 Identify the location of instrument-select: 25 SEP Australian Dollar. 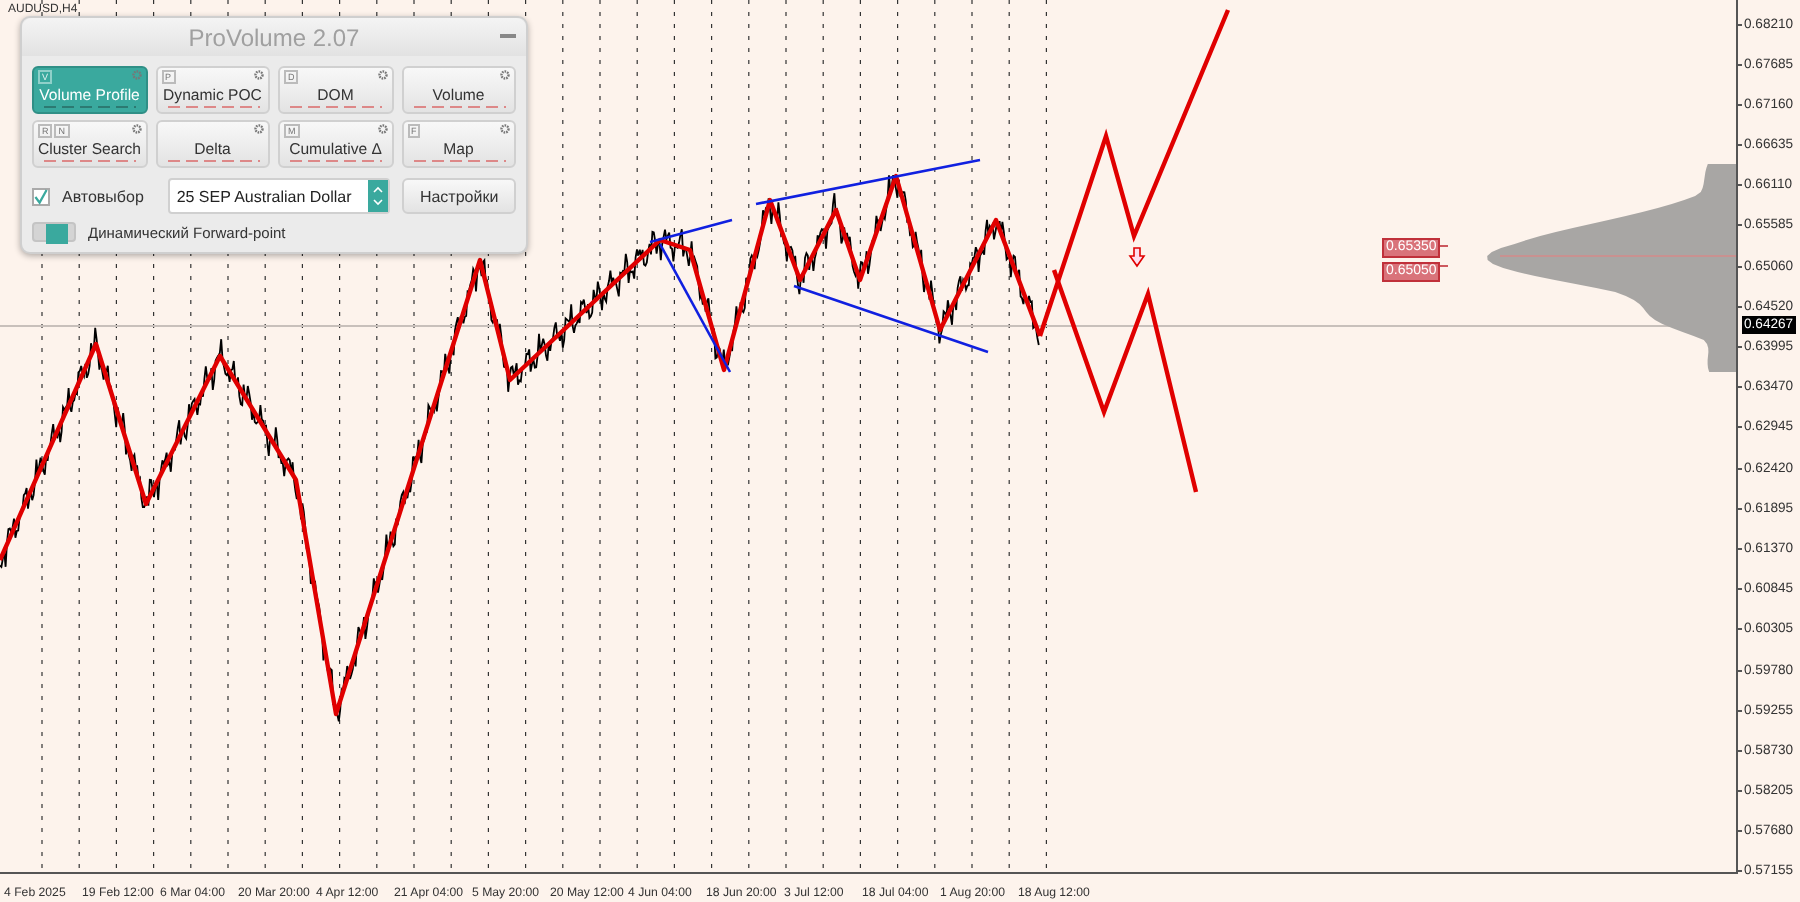
(279, 196).